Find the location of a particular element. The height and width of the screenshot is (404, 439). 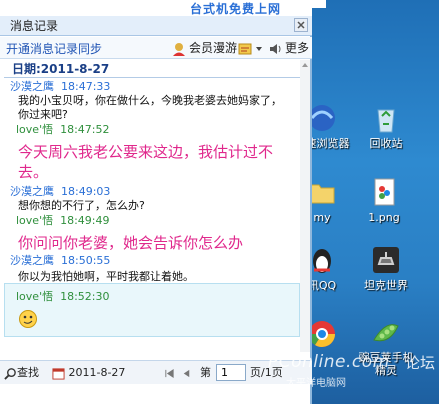

window-title-bar: 消息记录 is located at coordinates (156, 26).